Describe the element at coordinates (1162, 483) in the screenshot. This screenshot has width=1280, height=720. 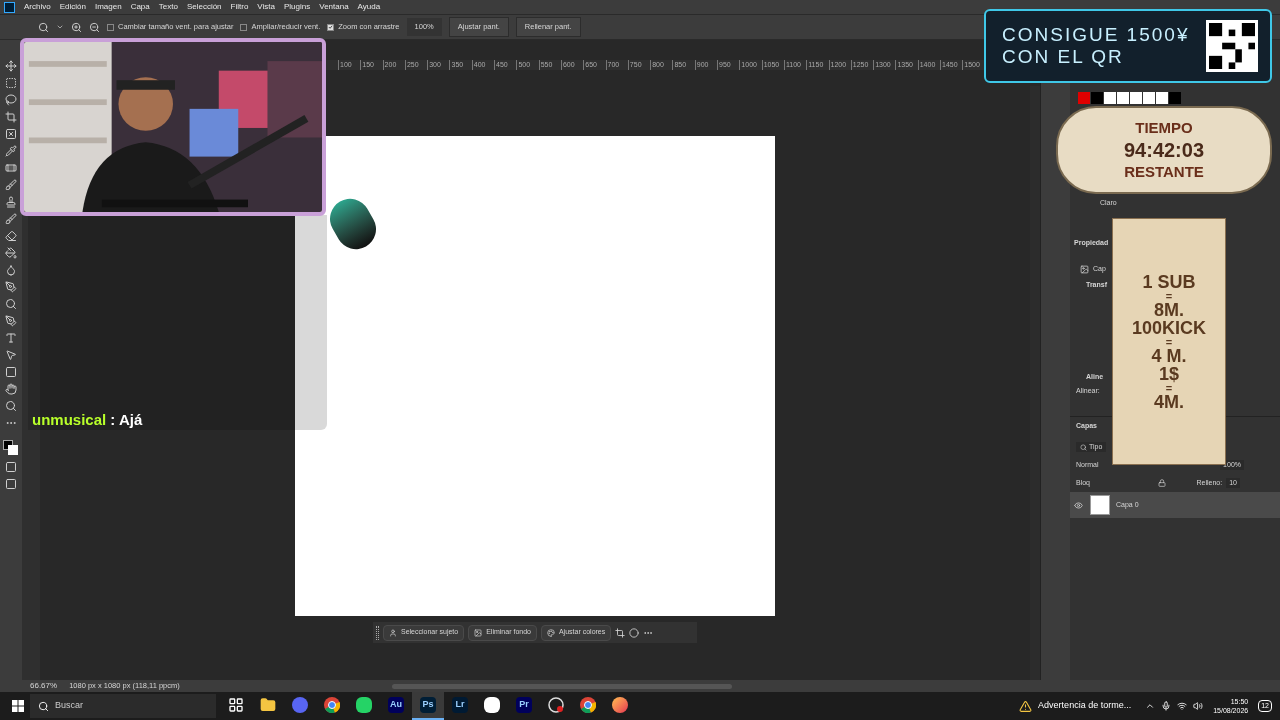
I see `lock-icon` at that location.